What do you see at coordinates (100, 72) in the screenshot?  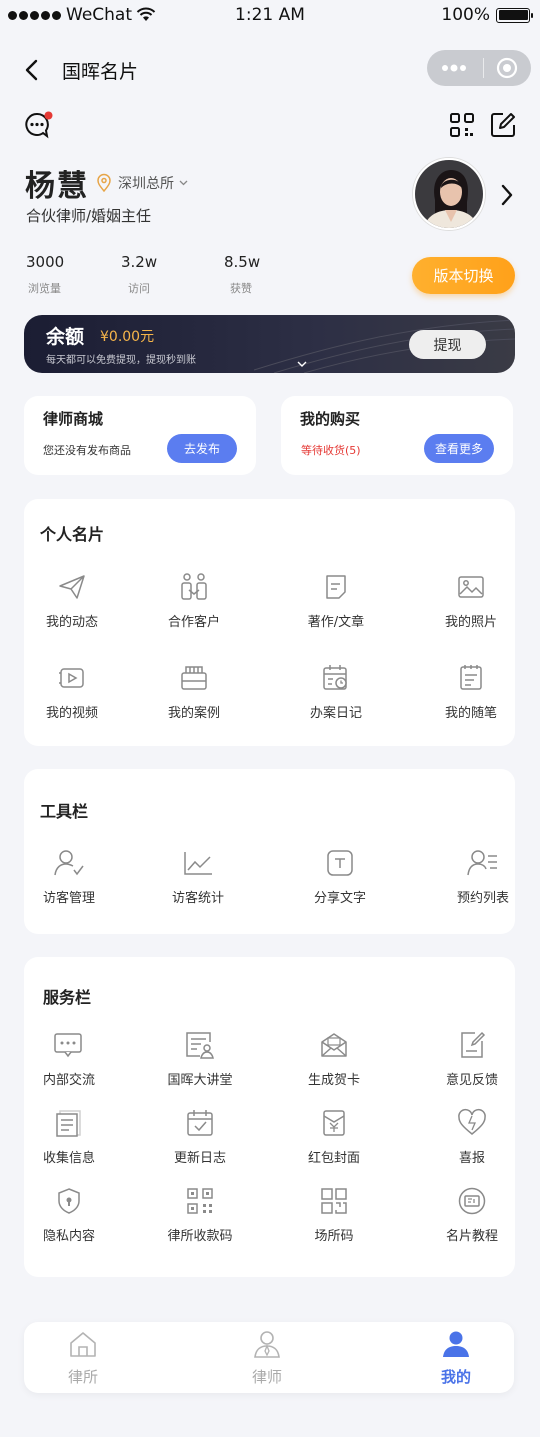 I see `page-title: 国晖名片` at bounding box center [100, 72].